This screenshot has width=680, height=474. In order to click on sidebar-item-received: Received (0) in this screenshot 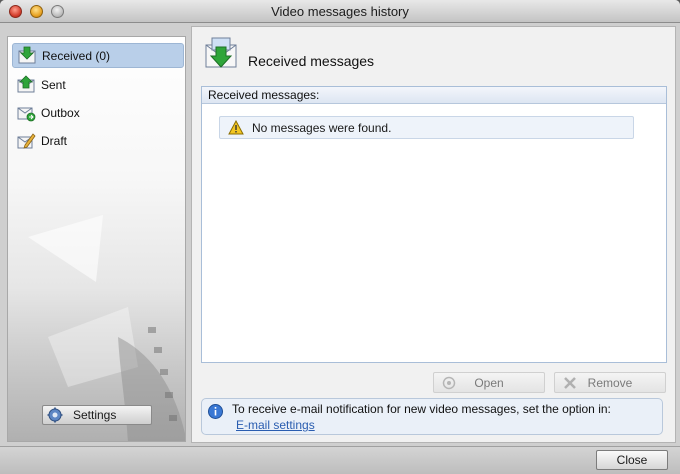, I will do `click(98, 55)`.